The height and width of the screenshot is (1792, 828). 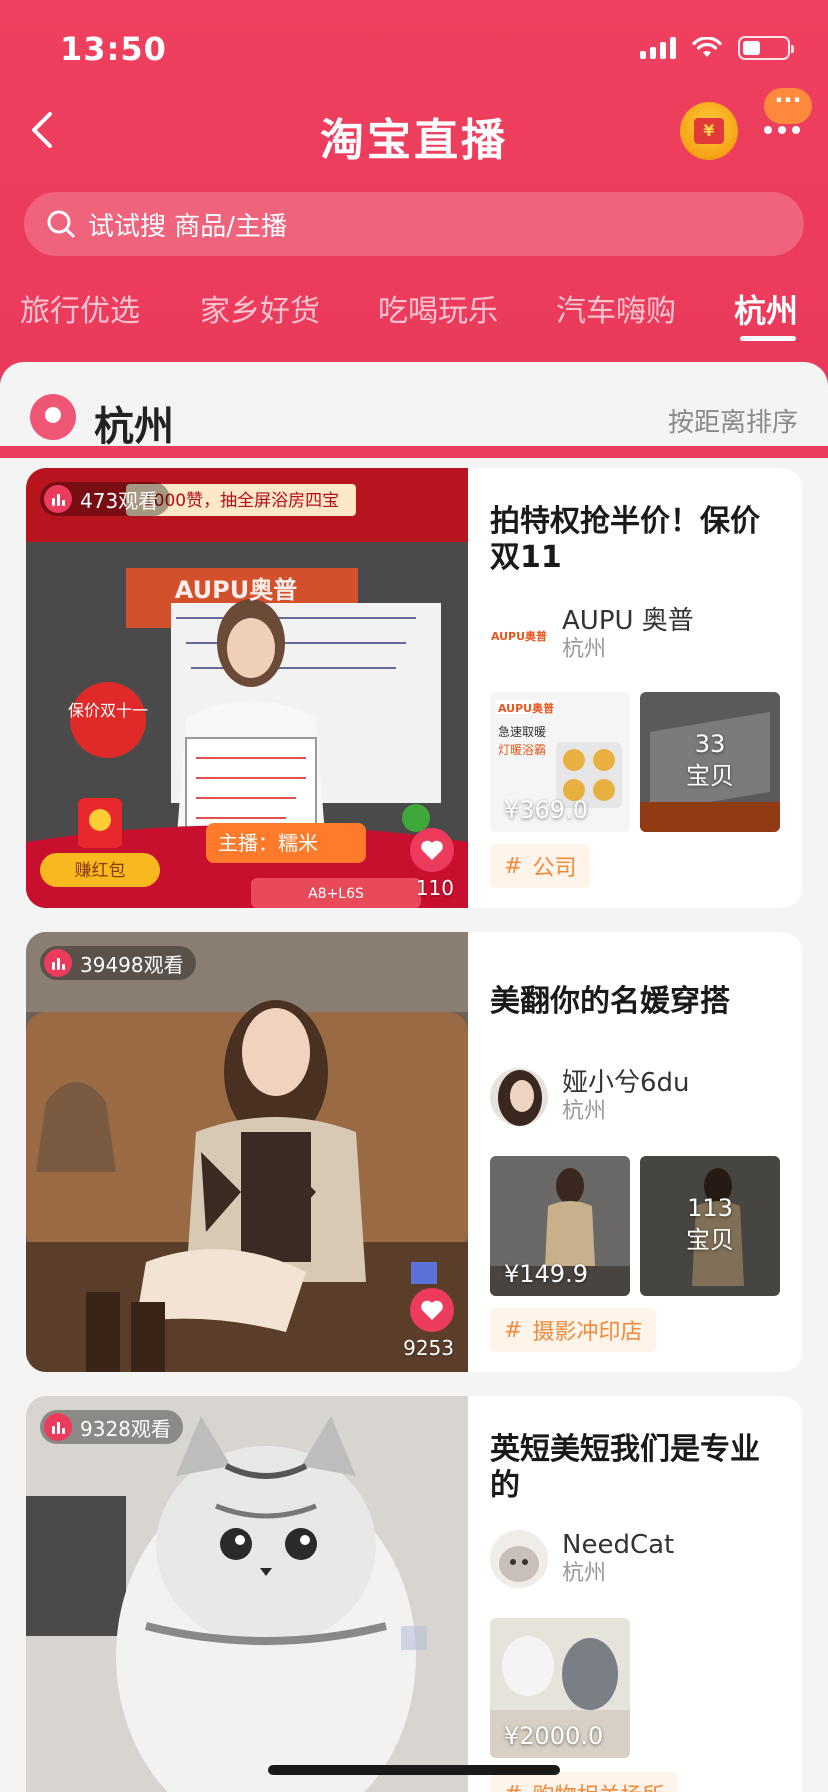 What do you see at coordinates (108, 710) in the screenshot?
I see `promo-sticker: 保价双十一` at bounding box center [108, 710].